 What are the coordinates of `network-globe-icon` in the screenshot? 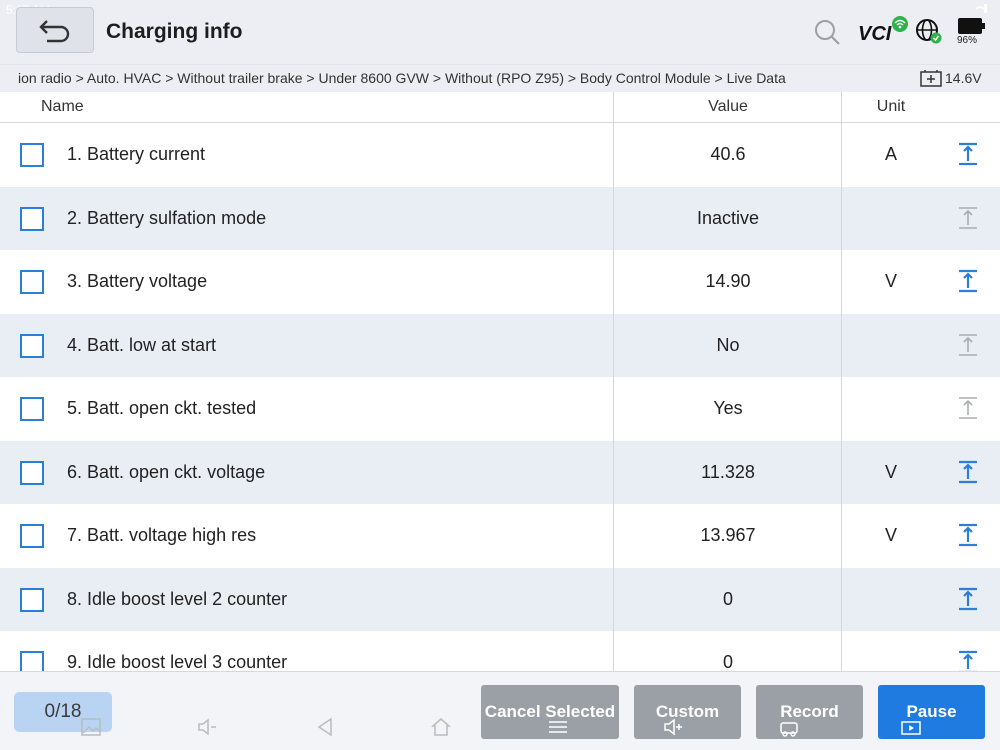 It's located at (928, 31).